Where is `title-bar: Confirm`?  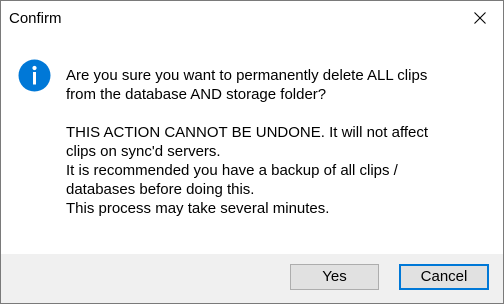 title-bar: Confirm is located at coordinates (252, 18).